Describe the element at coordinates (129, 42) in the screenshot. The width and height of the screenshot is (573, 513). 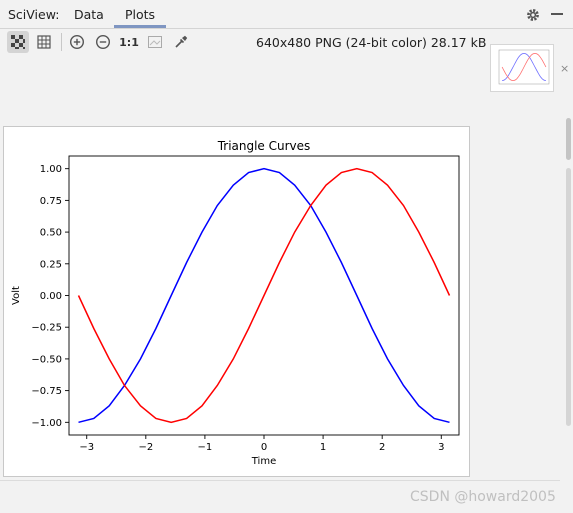
I see `actual-size-icon: 1:1` at that location.